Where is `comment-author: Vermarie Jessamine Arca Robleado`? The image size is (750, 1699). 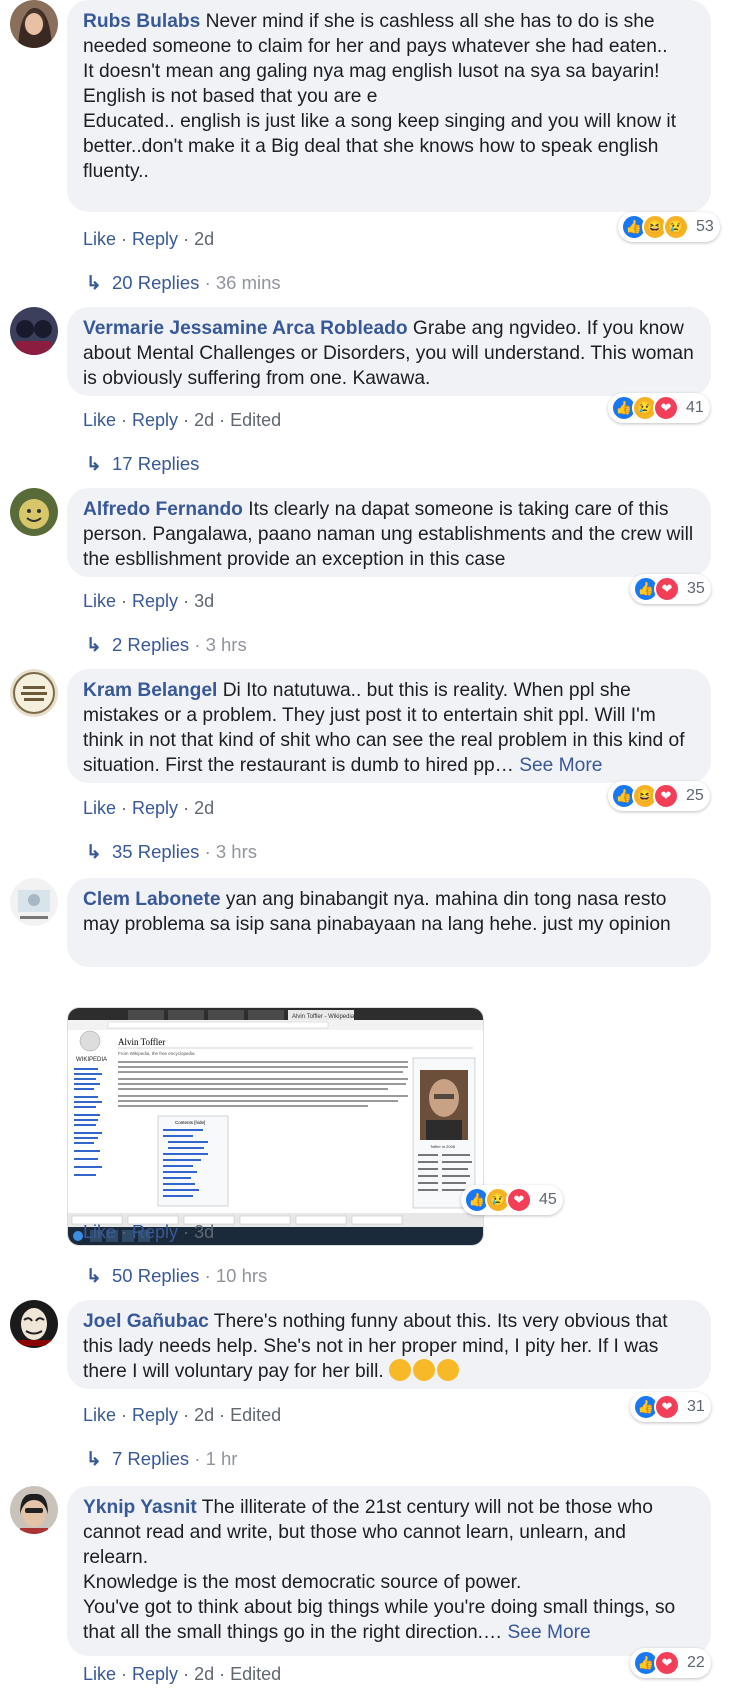
comment-author: Vermarie Jessamine Arca Robleado is located at coordinates (245, 328).